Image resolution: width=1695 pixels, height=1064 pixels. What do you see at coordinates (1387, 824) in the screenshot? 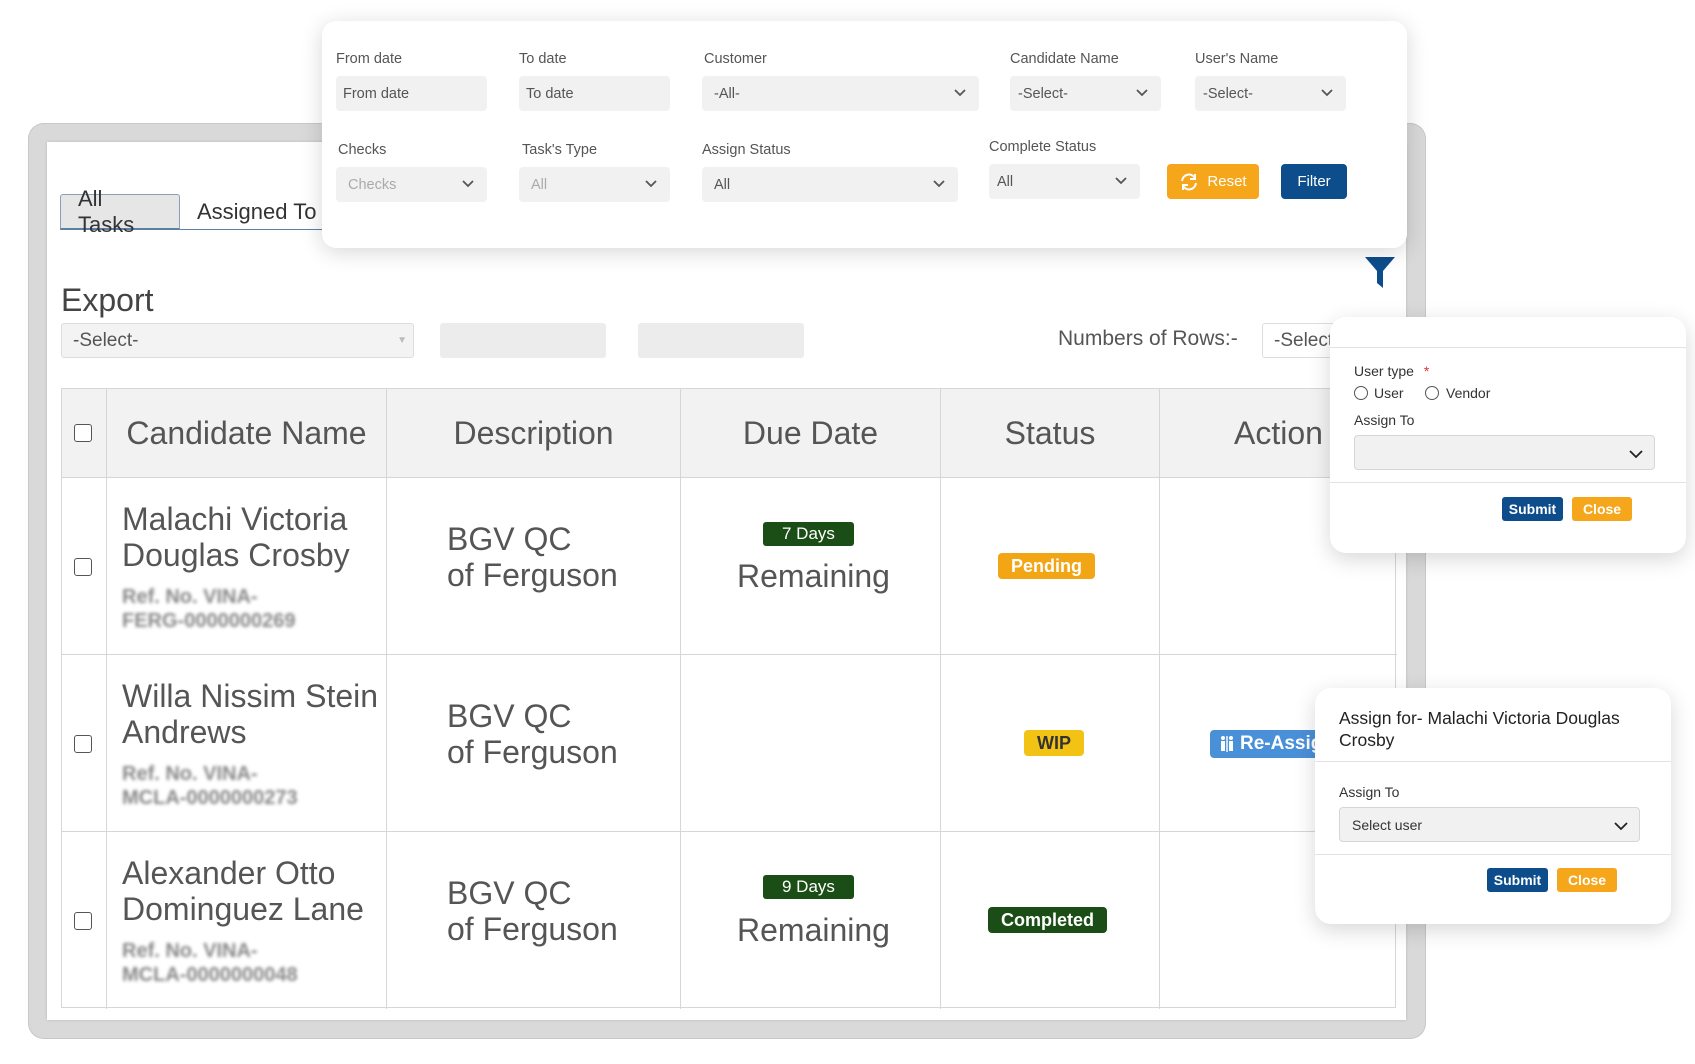
I see `select-user-value: Select user` at bounding box center [1387, 824].